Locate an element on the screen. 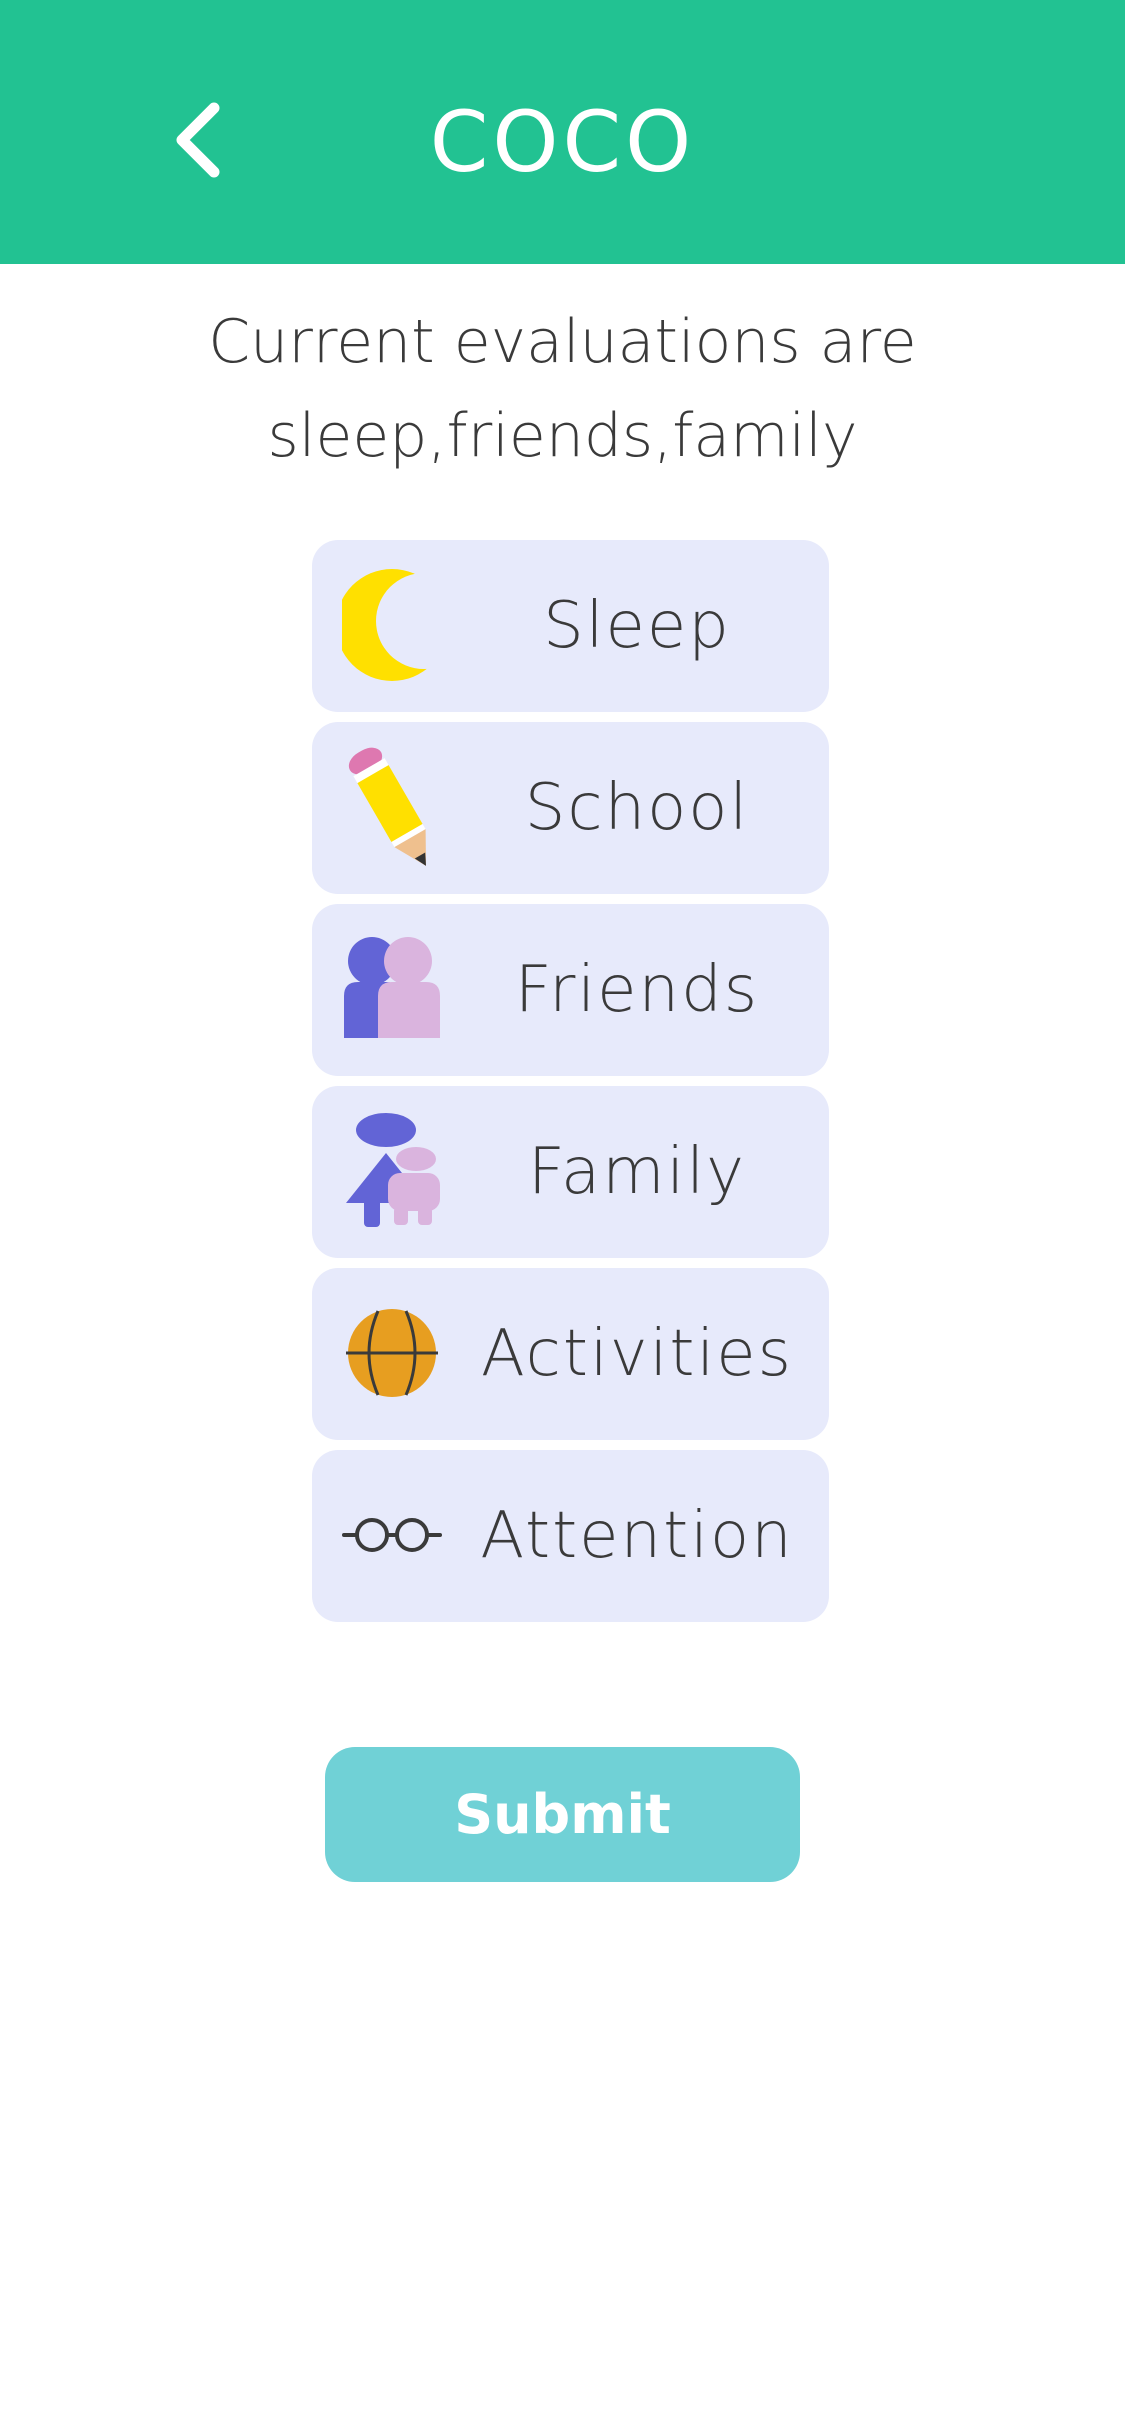 The height and width of the screenshot is (2435, 1125). category-card-friends: Friends is located at coordinates (570, 990).